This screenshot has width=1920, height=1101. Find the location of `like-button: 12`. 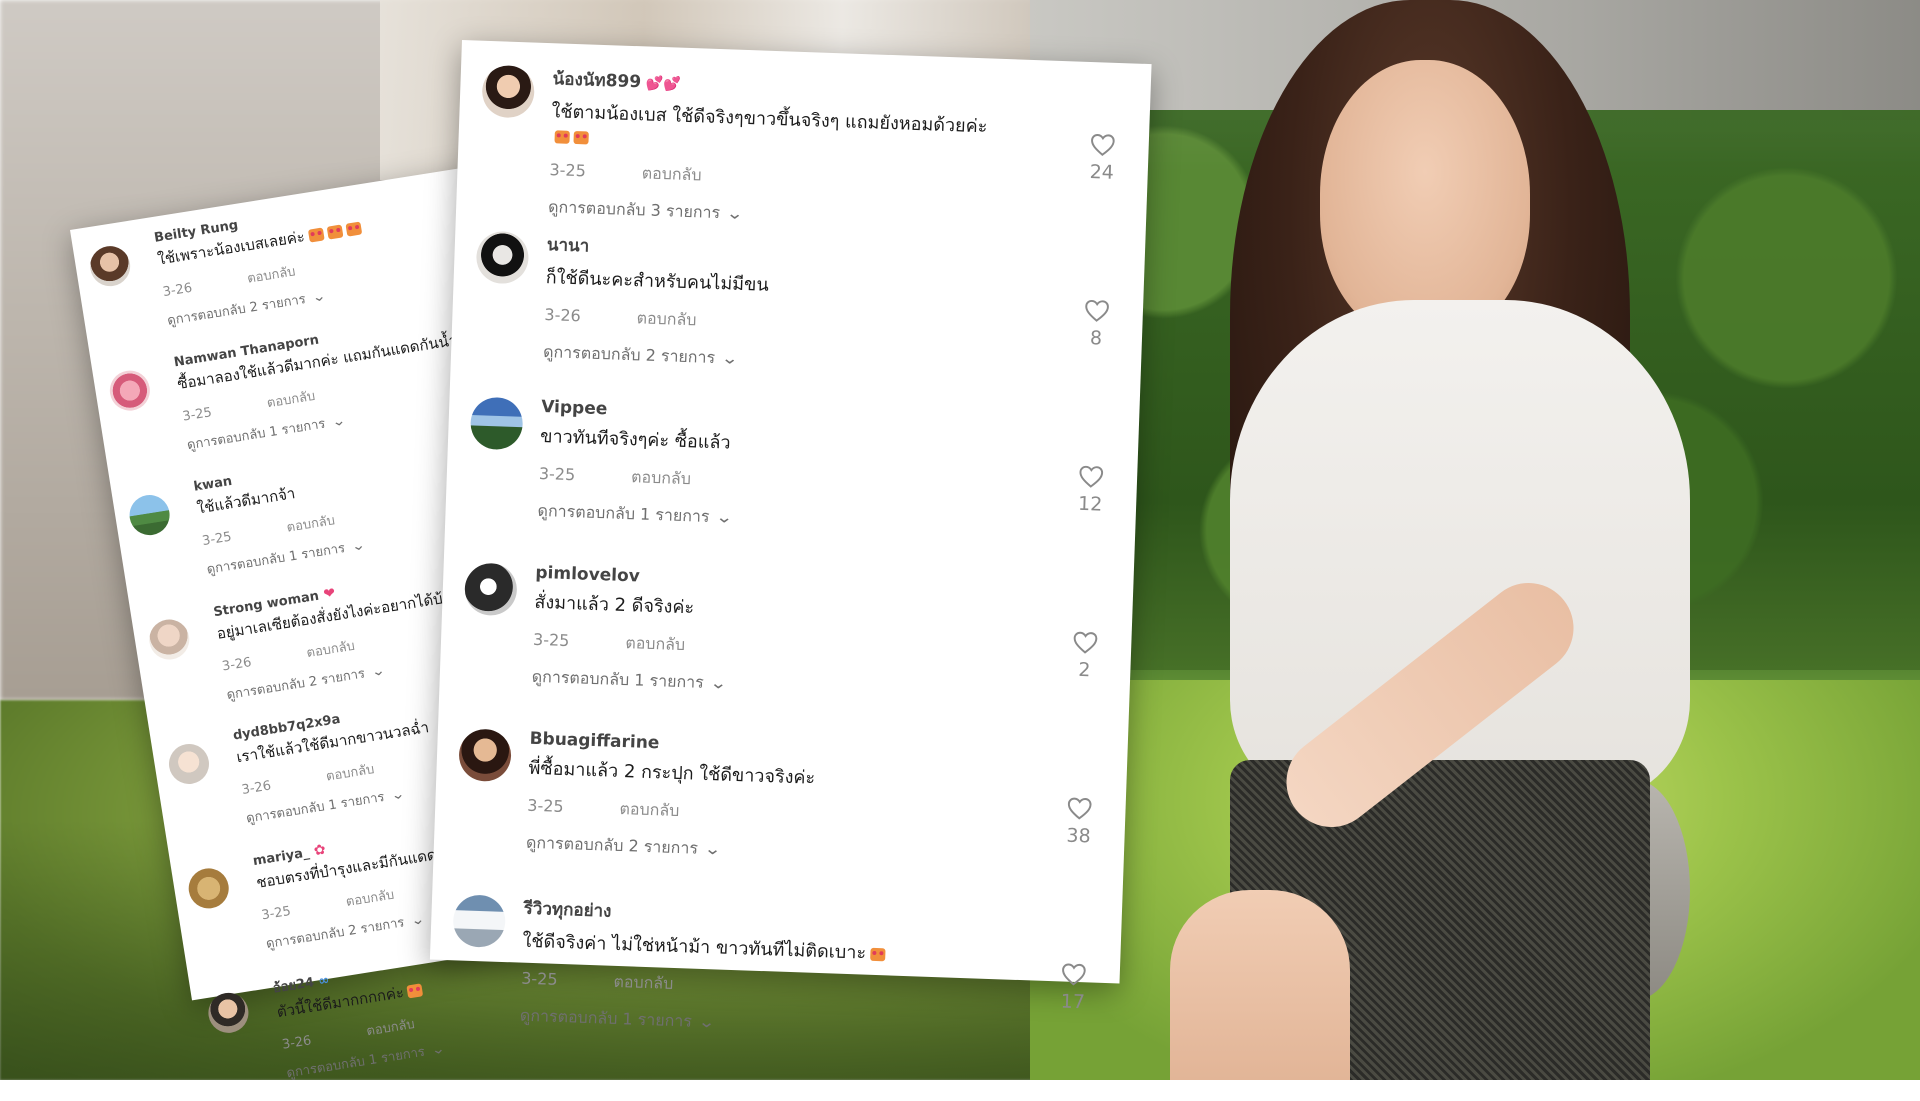

like-button: 12 is located at coordinates (1091, 490).